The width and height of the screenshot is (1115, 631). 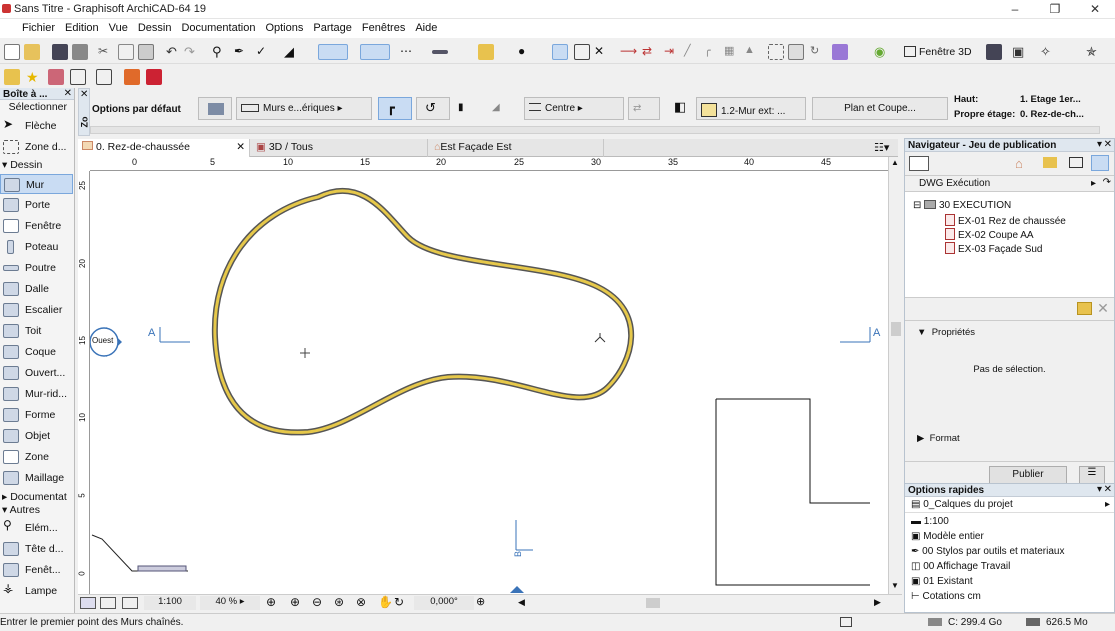 I want to click on maximize-button: ❐, so click(x=1055, y=9).